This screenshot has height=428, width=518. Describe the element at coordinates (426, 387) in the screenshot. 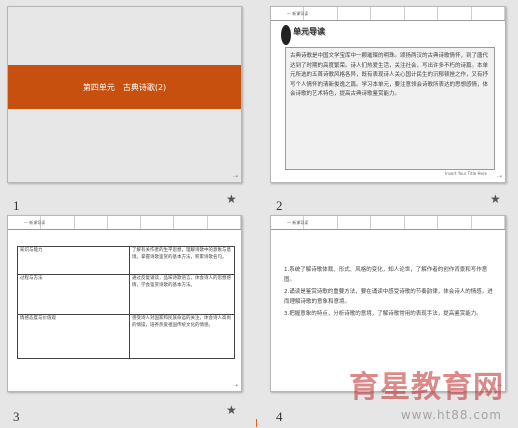

I see `watermark-logo: 育星教育网` at that location.